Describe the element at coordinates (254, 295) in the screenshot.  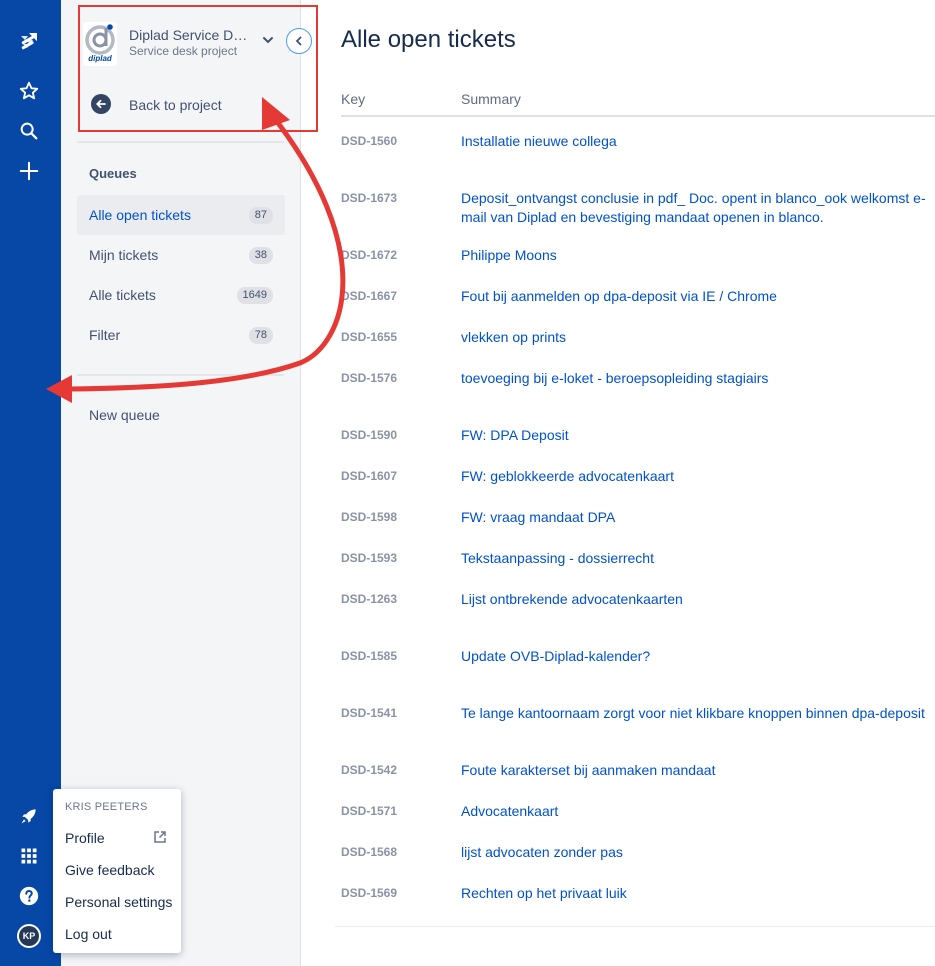
I see `queue-count-badge: 1649` at that location.